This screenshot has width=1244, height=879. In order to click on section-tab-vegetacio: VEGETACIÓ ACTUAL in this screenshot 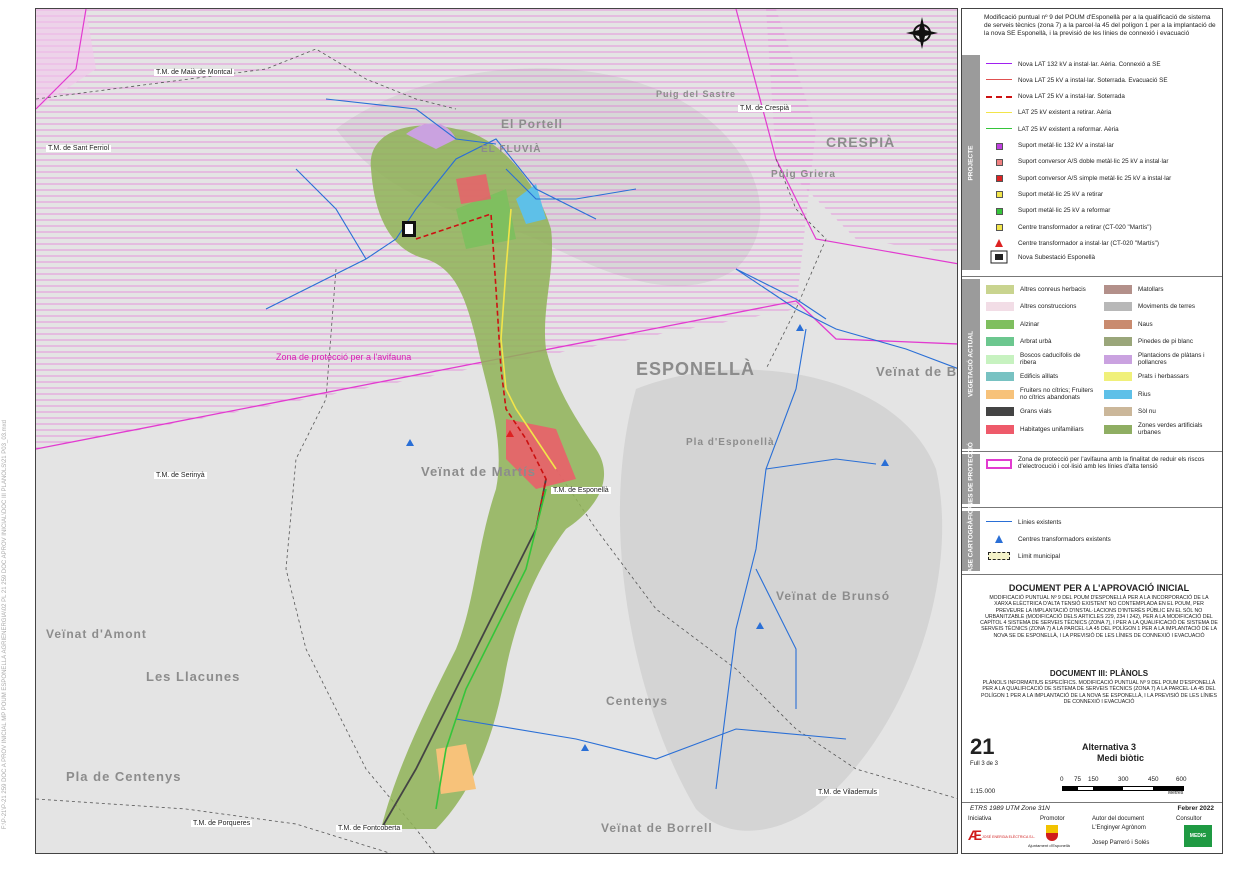, I will do `click(971, 364)`.